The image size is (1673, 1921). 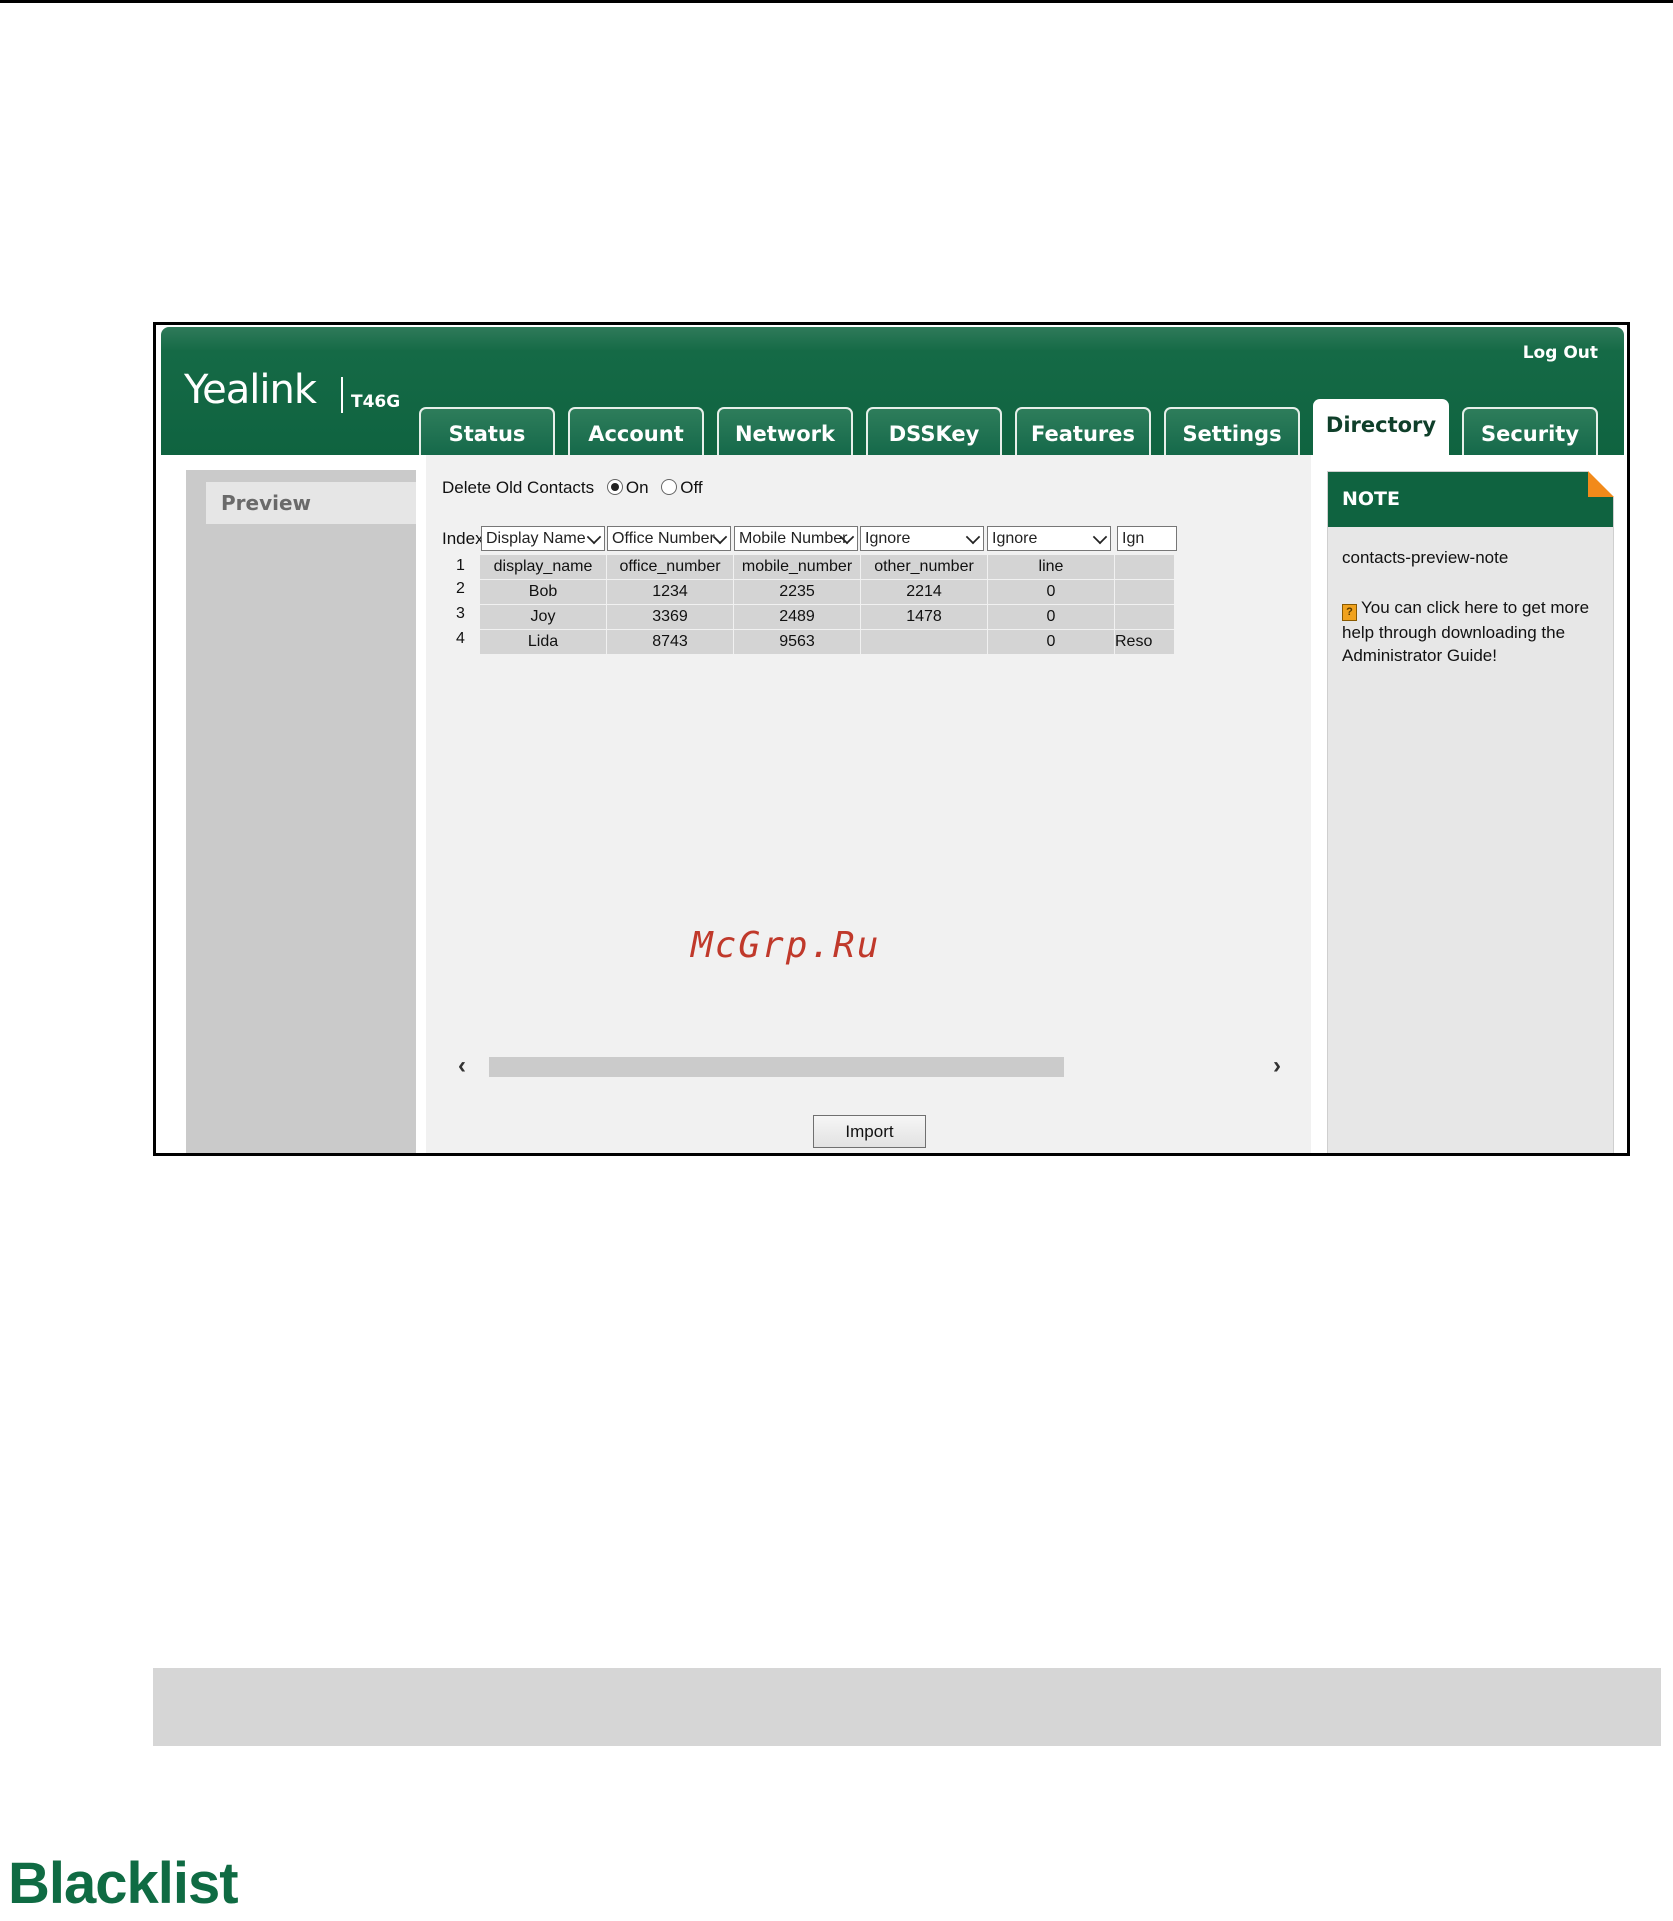 What do you see at coordinates (797, 617) in the screenshot?
I see `table-cell: 2489` at bounding box center [797, 617].